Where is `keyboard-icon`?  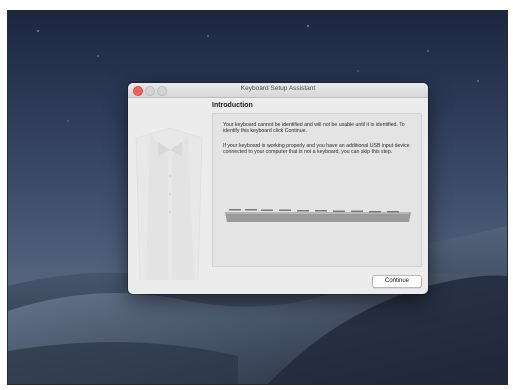 keyboard-icon is located at coordinates (318, 215).